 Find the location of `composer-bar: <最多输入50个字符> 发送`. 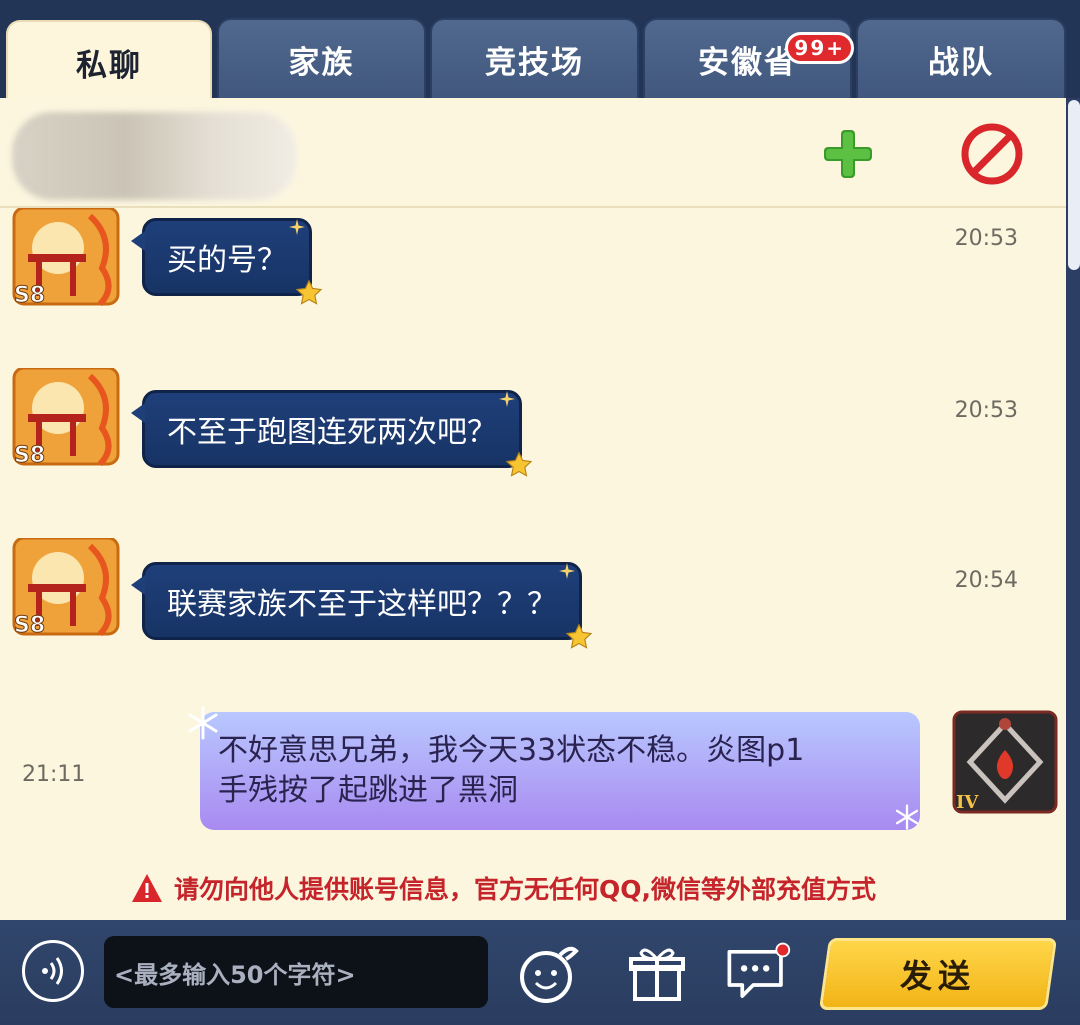

composer-bar: <最多输入50个字符> 发送 is located at coordinates (540, 972).